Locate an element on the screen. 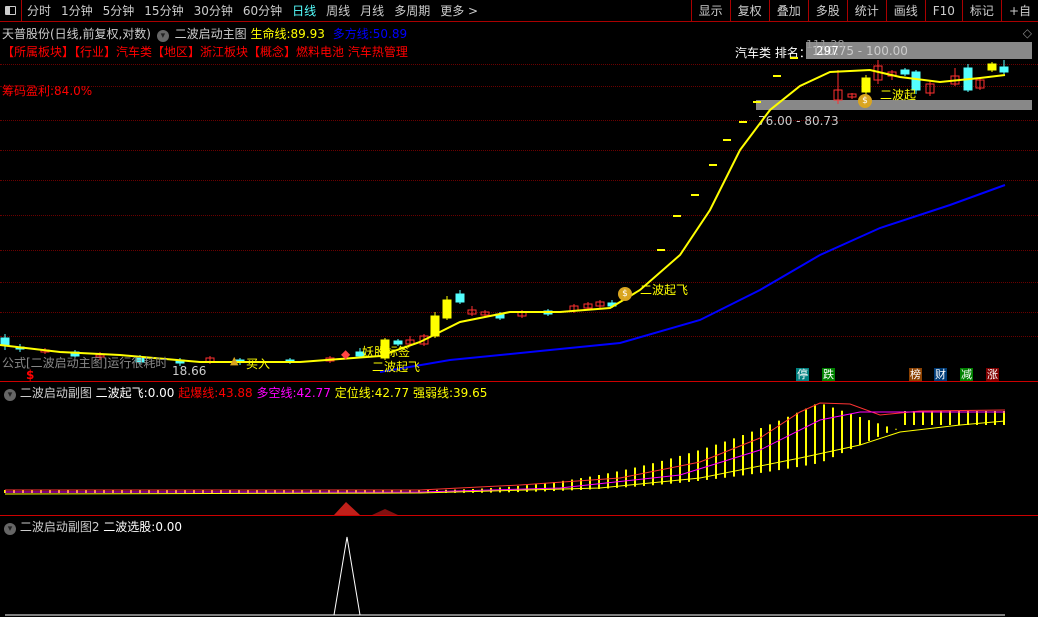  signal-chip: 跌 is located at coordinates (828, 374).